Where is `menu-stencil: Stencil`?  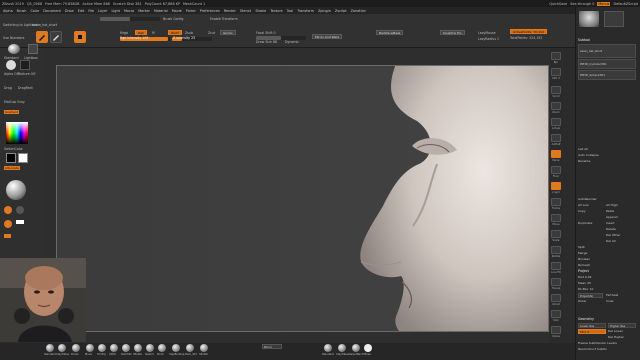 menu-stencil: Stencil is located at coordinates (245, 11).